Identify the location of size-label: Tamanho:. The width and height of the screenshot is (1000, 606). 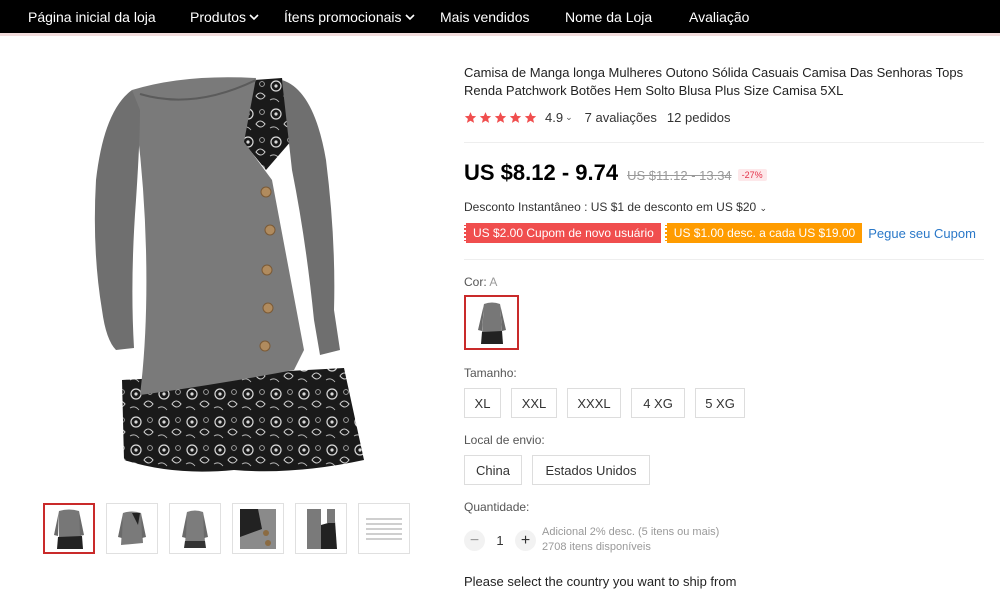
(490, 373).